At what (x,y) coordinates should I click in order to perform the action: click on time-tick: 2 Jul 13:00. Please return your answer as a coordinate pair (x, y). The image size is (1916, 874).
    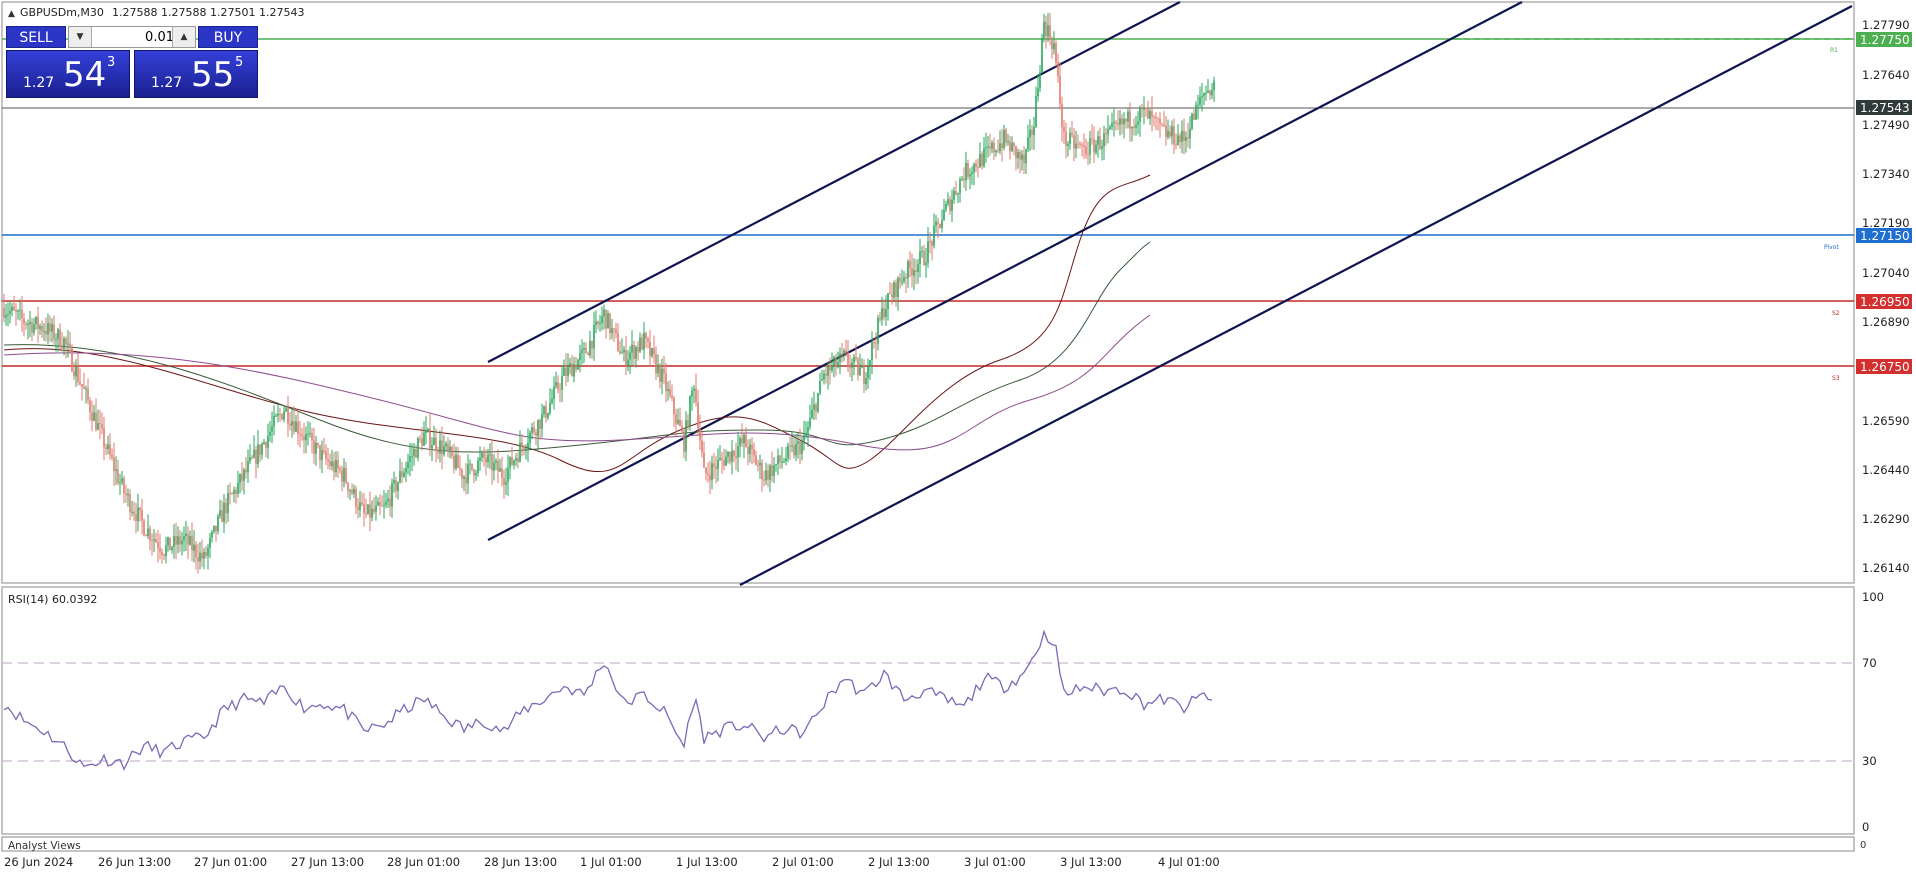
    Looking at the image, I should click on (899, 862).